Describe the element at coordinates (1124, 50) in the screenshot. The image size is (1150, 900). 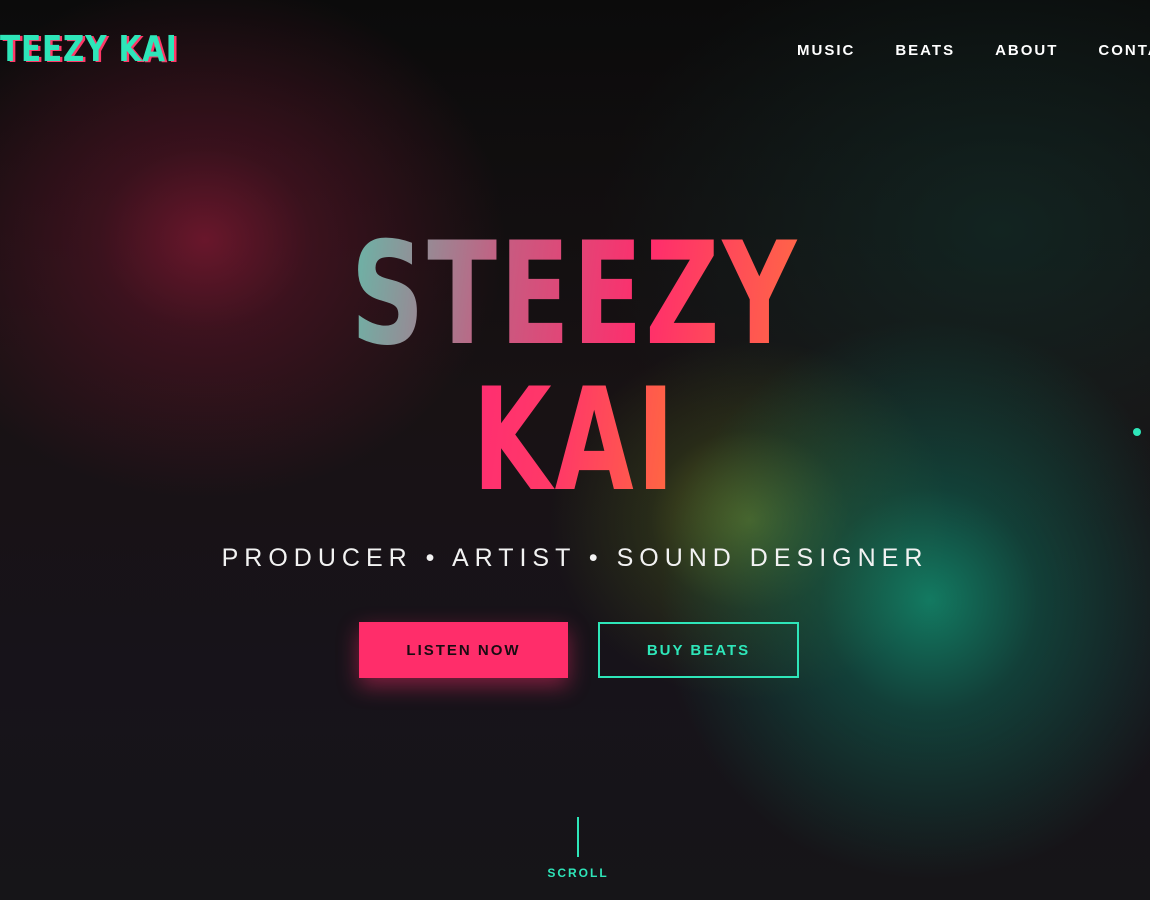
I see `nav-item-contact: CONTA` at that location.